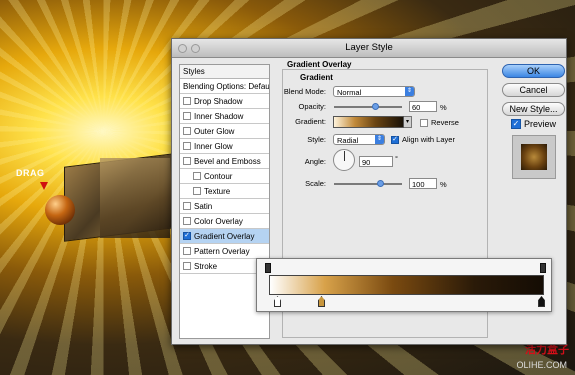  I want to click on scale-input: 100, so click(423, 183).